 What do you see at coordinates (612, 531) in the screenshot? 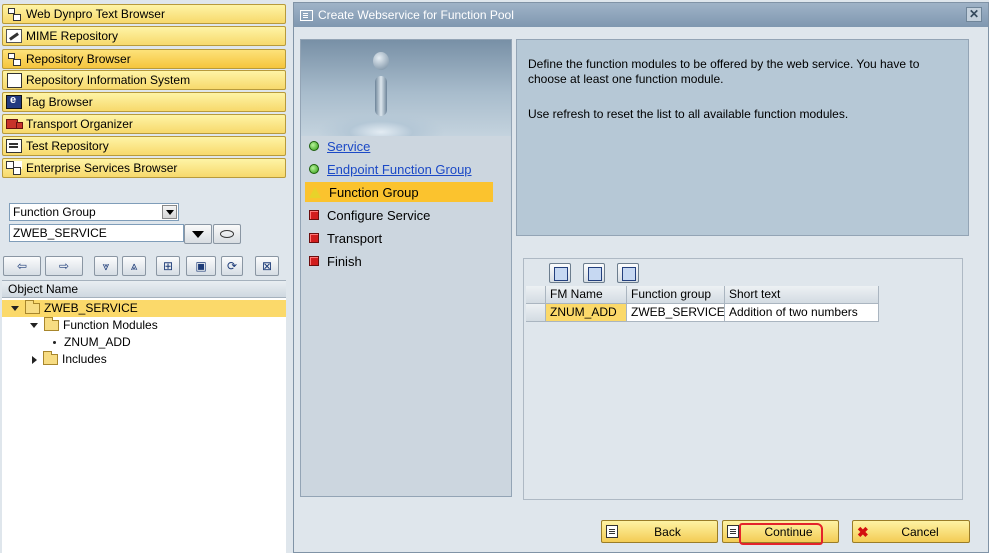
I see `back-page-icon` at bounding box center [612, 531].